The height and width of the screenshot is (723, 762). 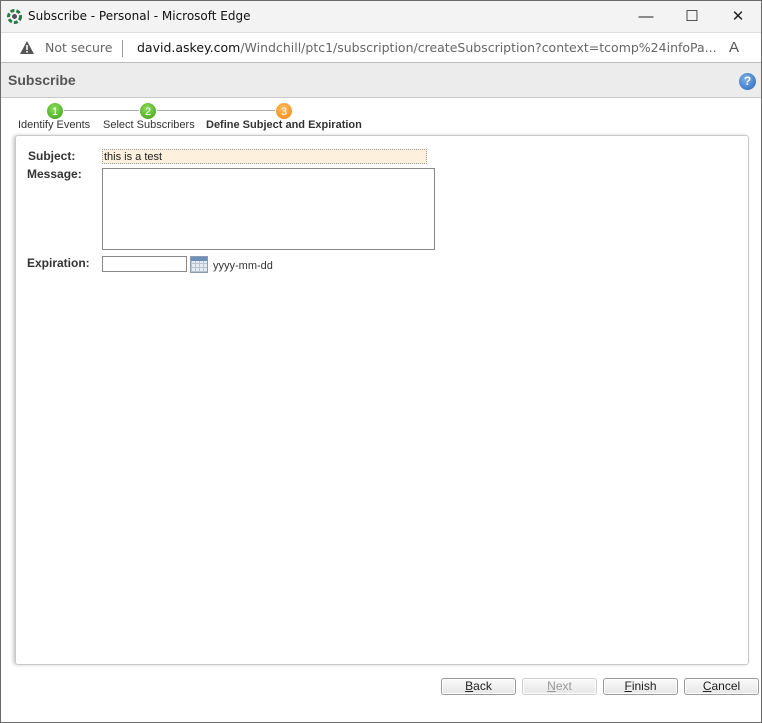 What do you see at coordinates (27, 47) in the screenshot?
I see `warning-icon` at bounding box center [27, 47].